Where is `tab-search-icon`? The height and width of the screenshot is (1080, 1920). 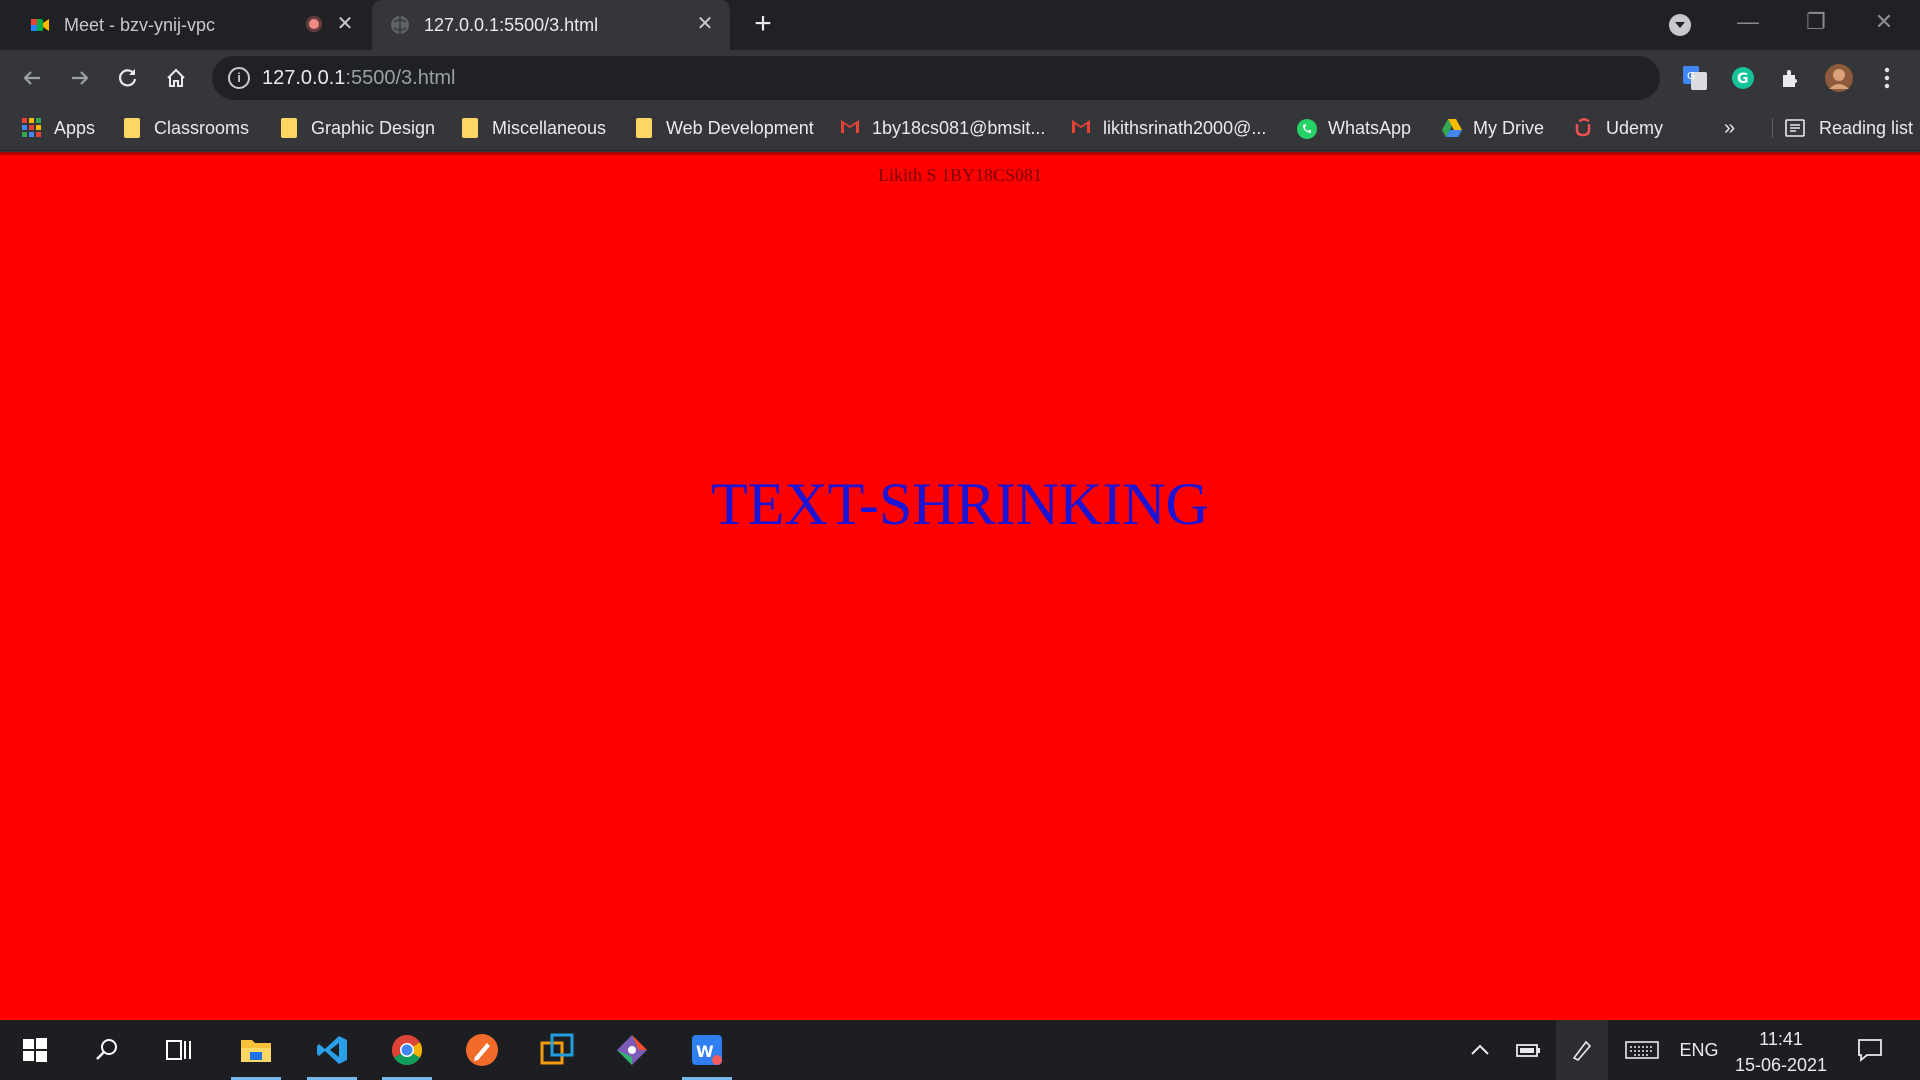
tab-search-icon is located at coordinates (1680, 25).